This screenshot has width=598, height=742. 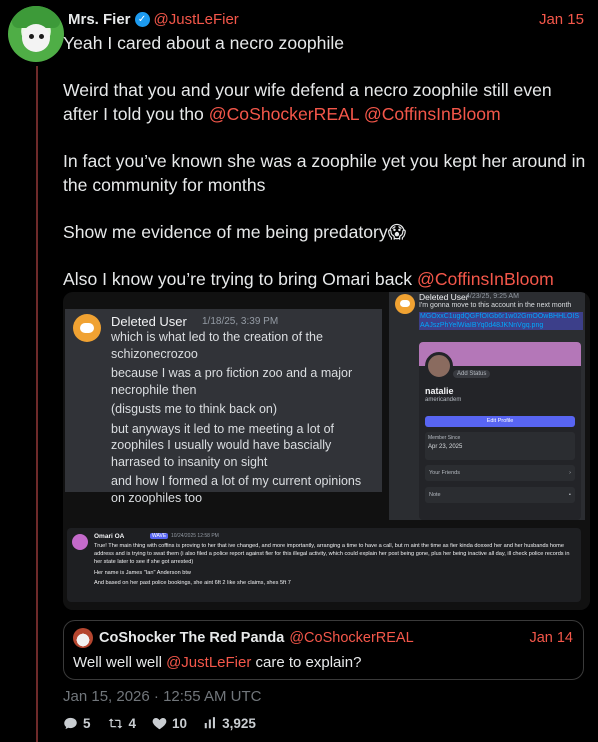 I want to click on author-name: Mrs. Fier, so click(x=99, y=19).